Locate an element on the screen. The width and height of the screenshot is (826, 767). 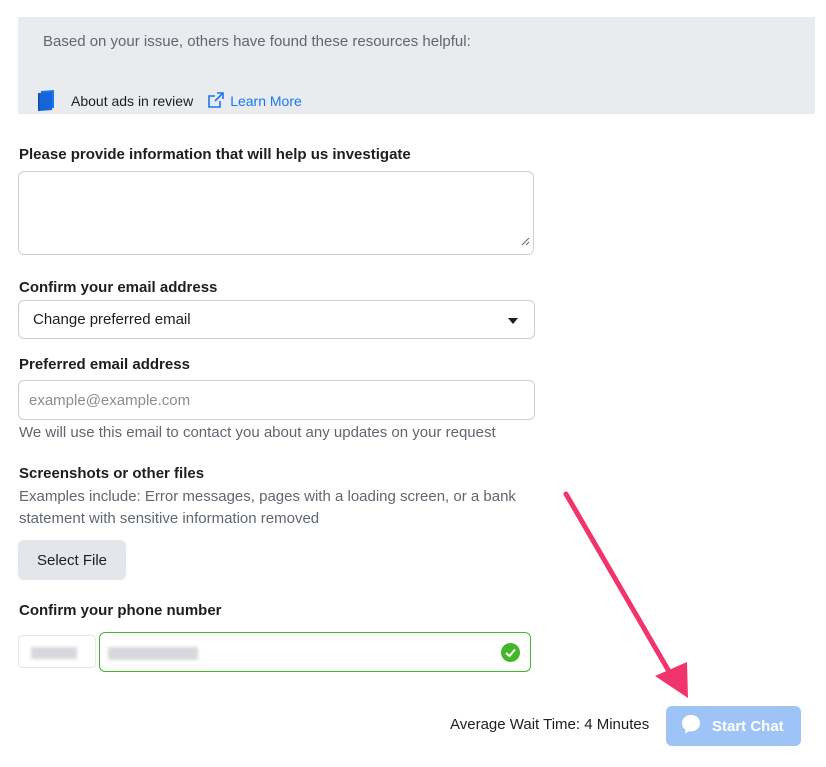
arrow-annotation is located at coordinates (625, 594).